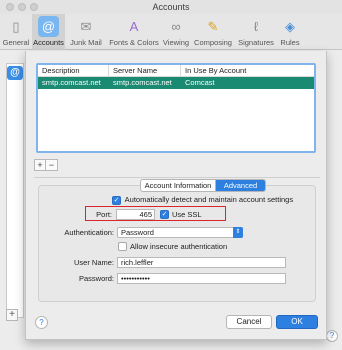 The height and width of the screenshot is (350, 342). I want to click on password-label: Password:, so click(96, 278).